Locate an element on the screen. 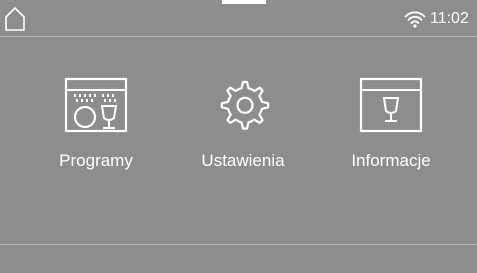 This screenshot has width=477, height=273. gear-icon is located at coordinates (243, 105).